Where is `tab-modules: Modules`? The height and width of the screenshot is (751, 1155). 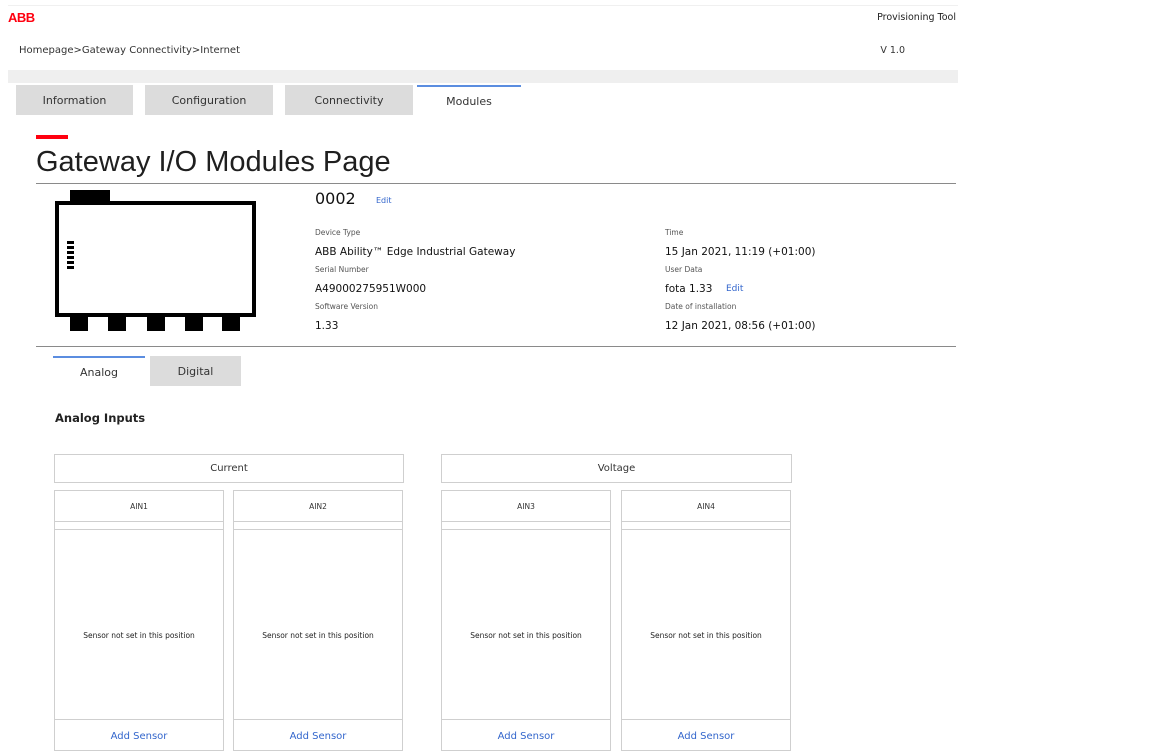 tab-modules: Modules is located at coordinates (469, 100).